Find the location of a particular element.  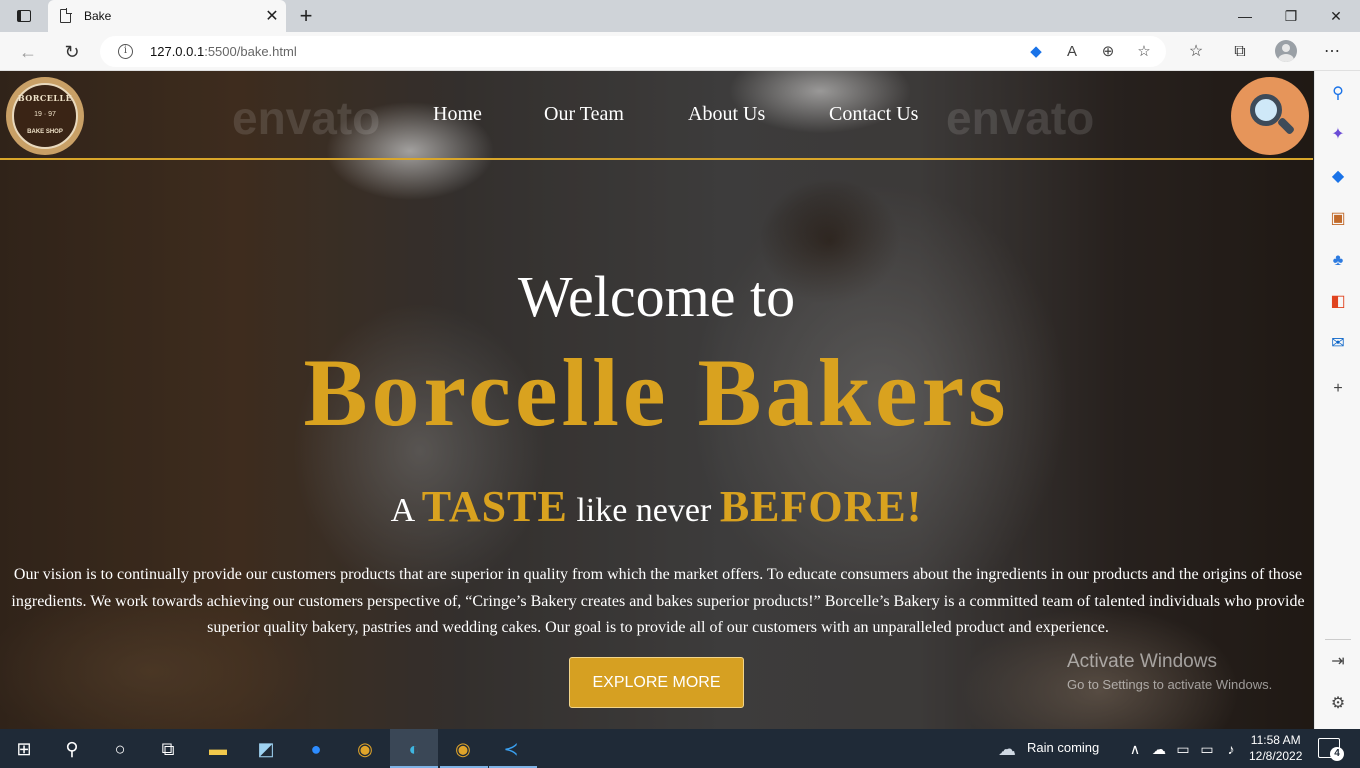

nav-contact-us: Contact Us is located at coordinates (873, 114).